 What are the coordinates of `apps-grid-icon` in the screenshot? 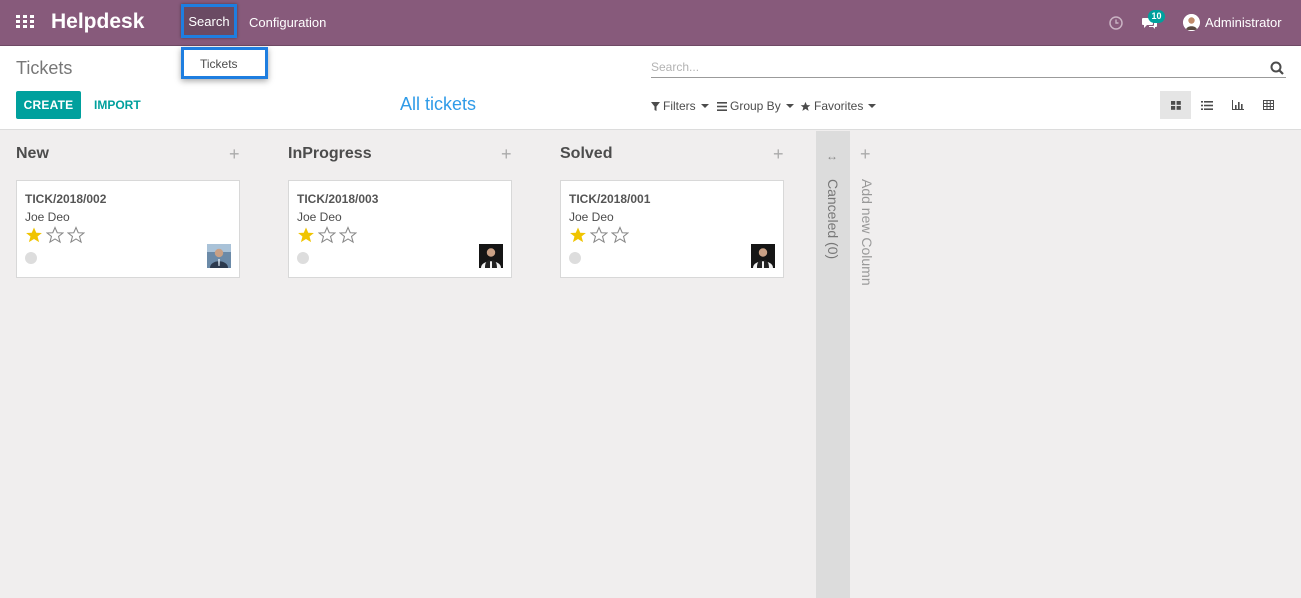 It's located at (25, 22).